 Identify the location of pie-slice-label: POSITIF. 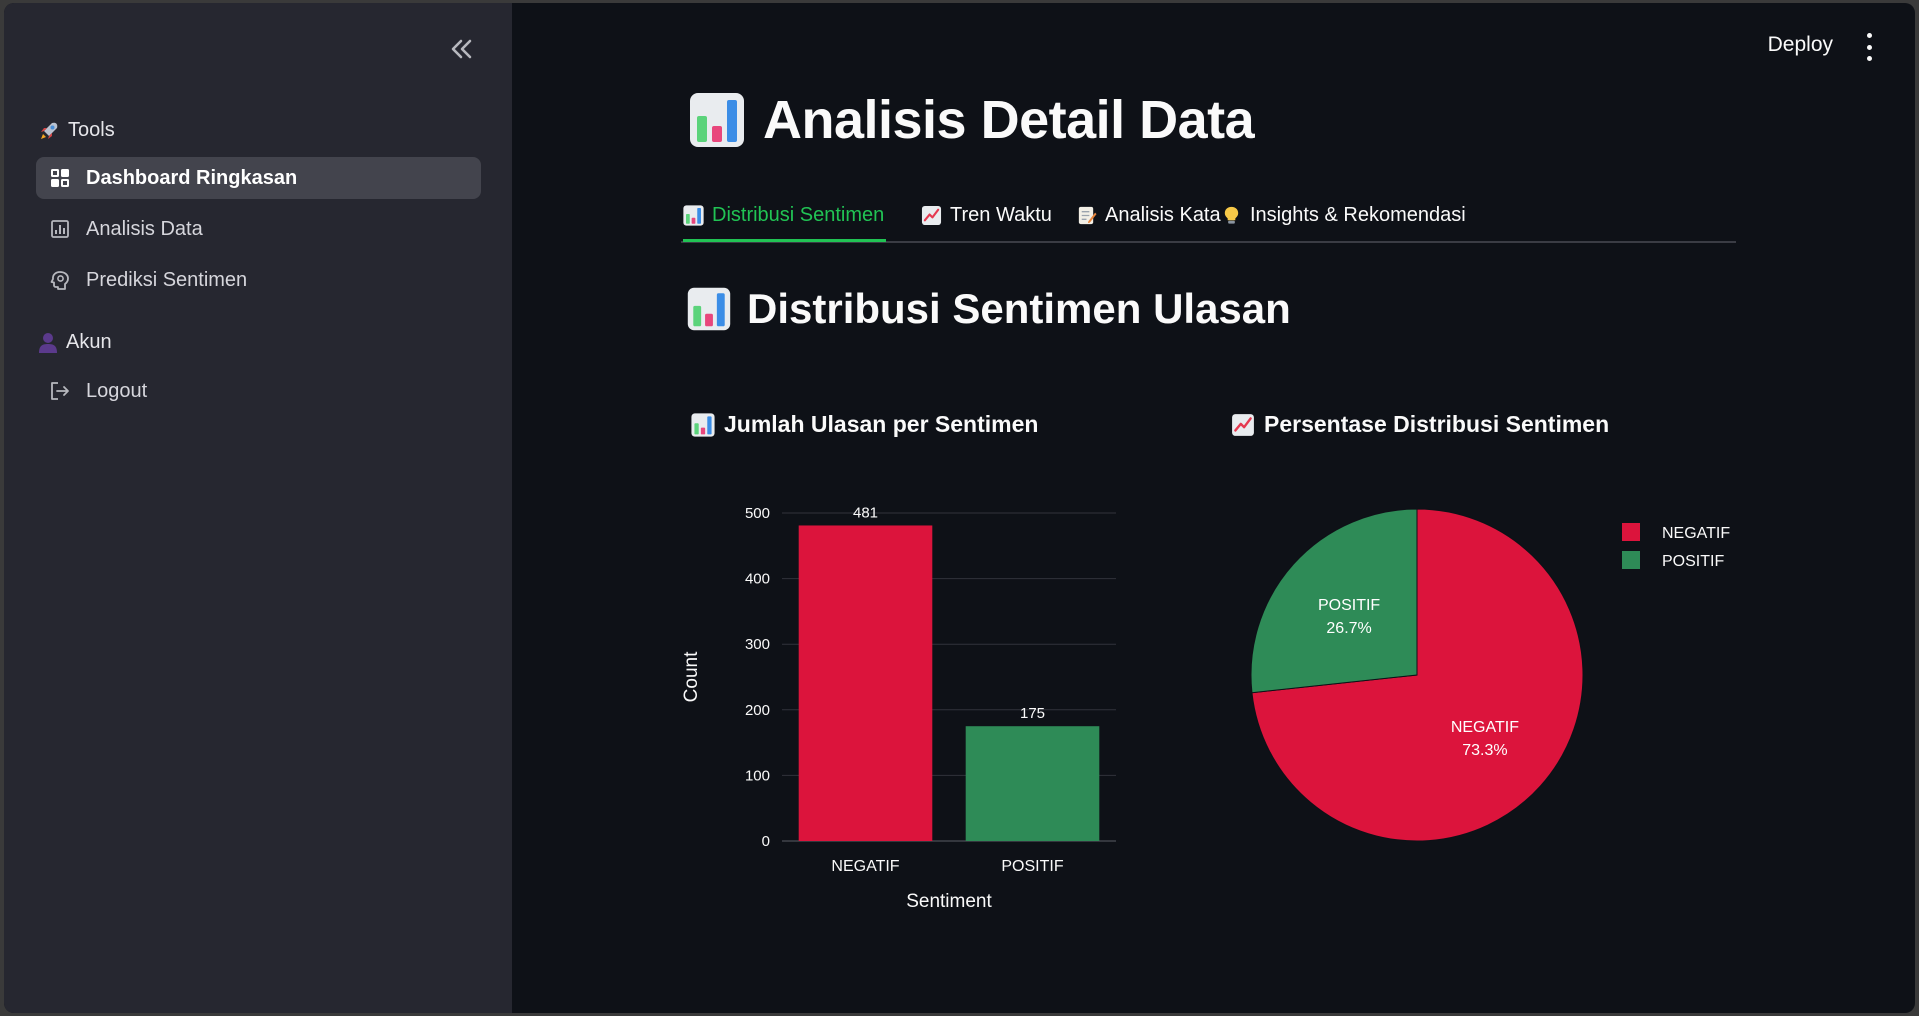
(1349, 605).